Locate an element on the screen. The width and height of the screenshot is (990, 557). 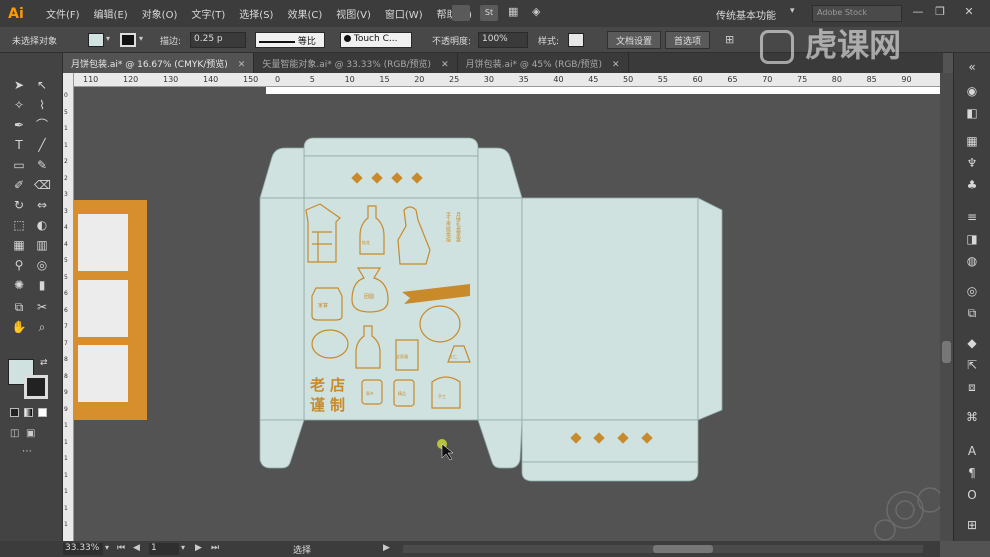
eyedropper-icon: ⚲ is located at coordinates (19, 265).